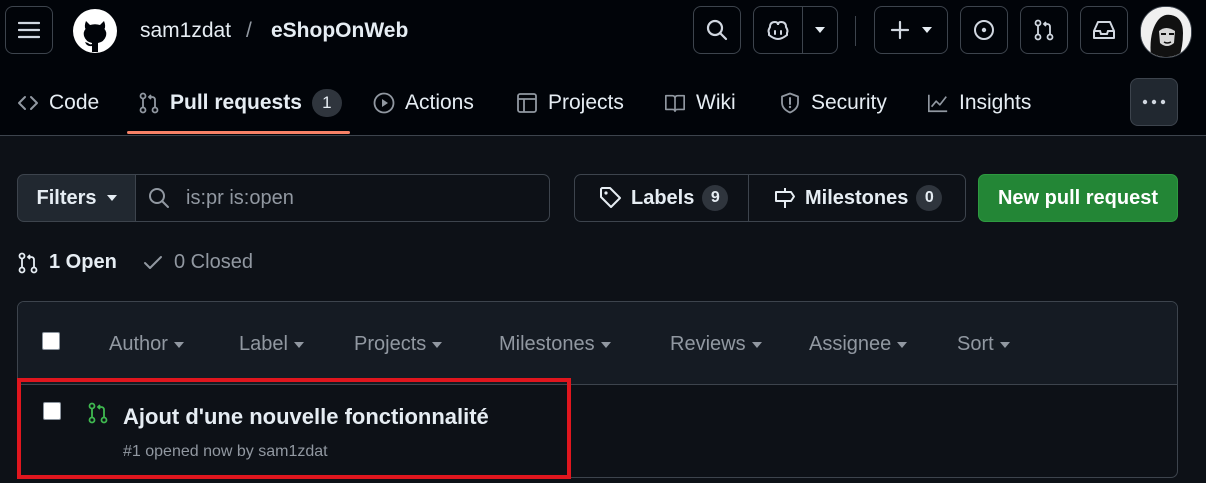 This screenshot has width=1206, height=483. I want to click on pull-requests-button, so click(1044, 30).